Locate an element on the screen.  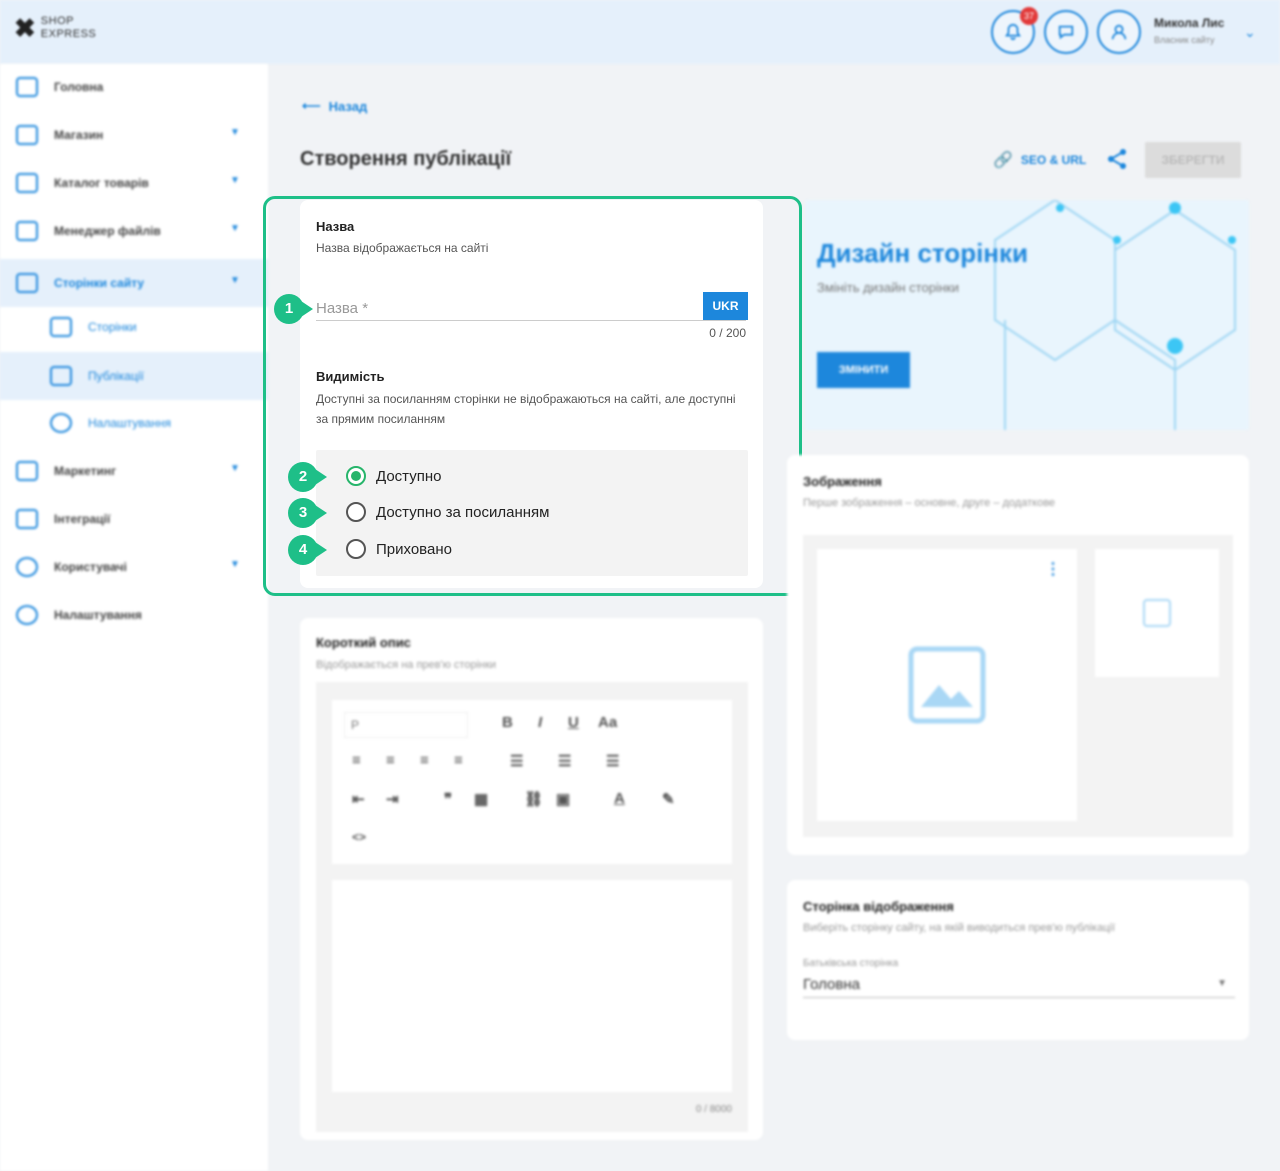
highlight-frame is located at coordinates (532, 396).